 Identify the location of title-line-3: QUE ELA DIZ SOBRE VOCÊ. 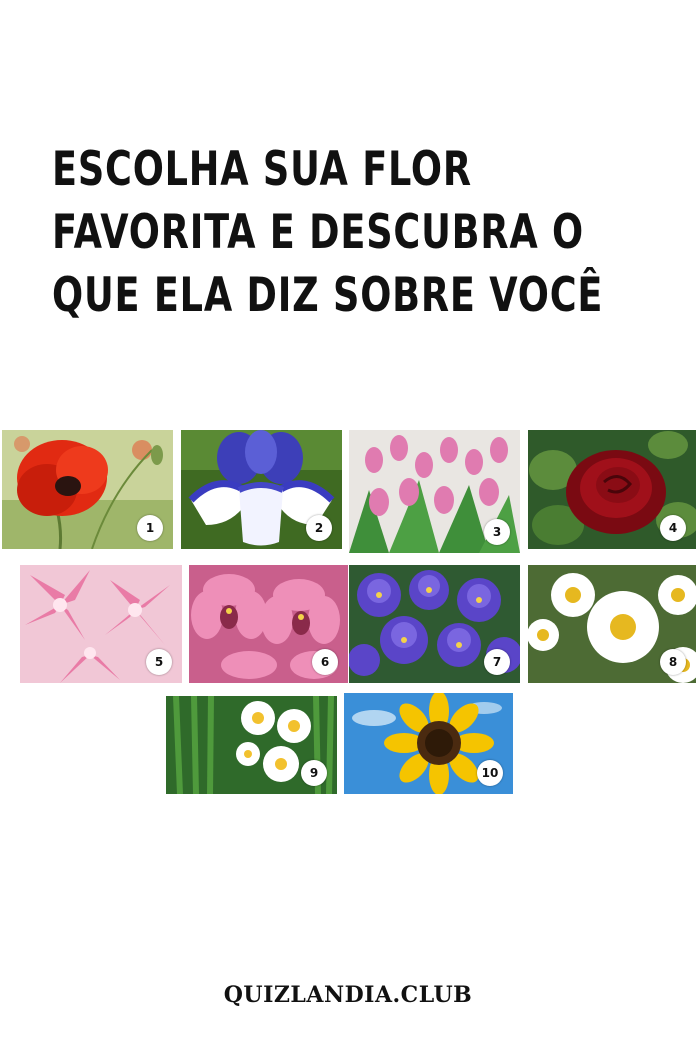
(328, 295).